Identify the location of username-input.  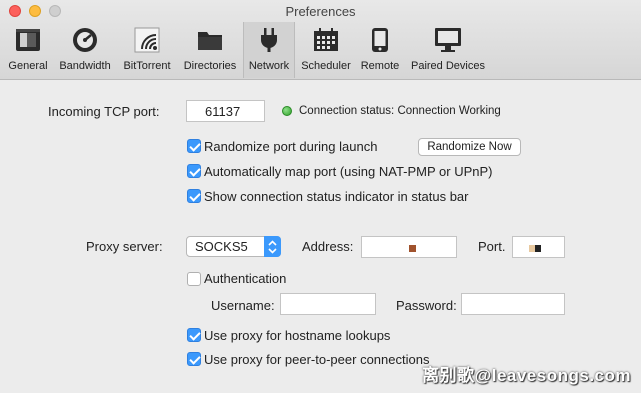
(328, 304).